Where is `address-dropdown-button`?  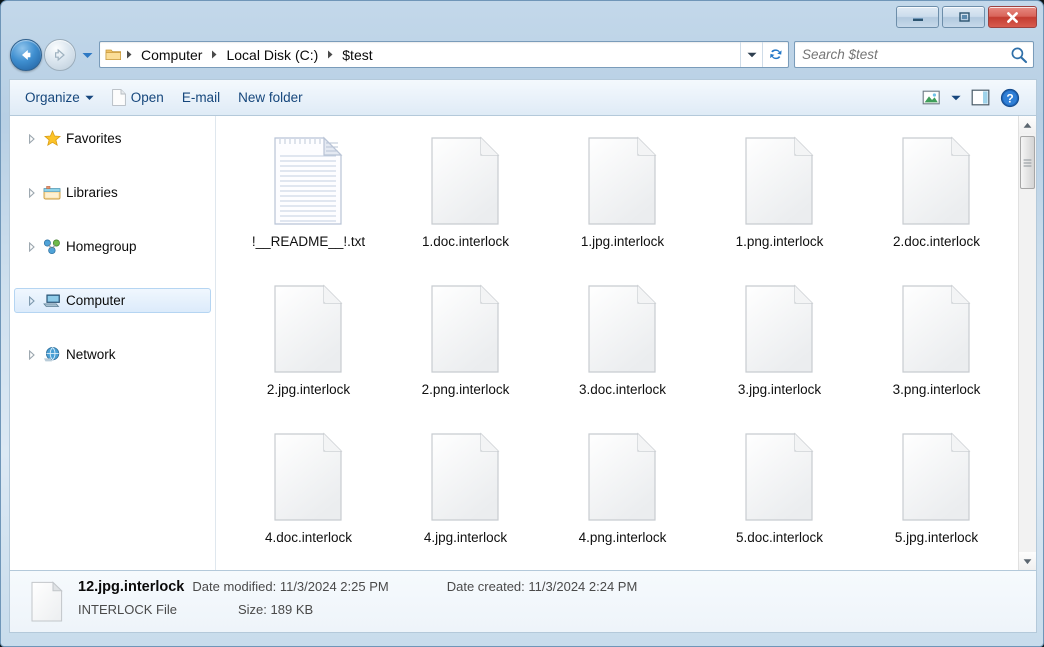
address-dropdown-button is located at coordinates (751, 54).